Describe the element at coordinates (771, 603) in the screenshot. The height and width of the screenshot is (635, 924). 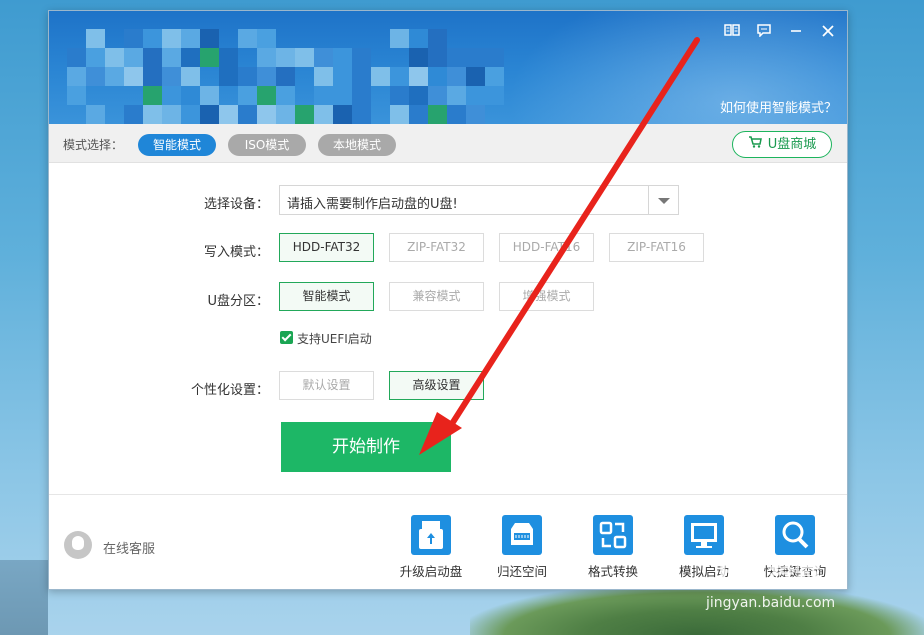
I see `baidu-jingyan-watermark-url: jingyan.baidu.com` at that location.